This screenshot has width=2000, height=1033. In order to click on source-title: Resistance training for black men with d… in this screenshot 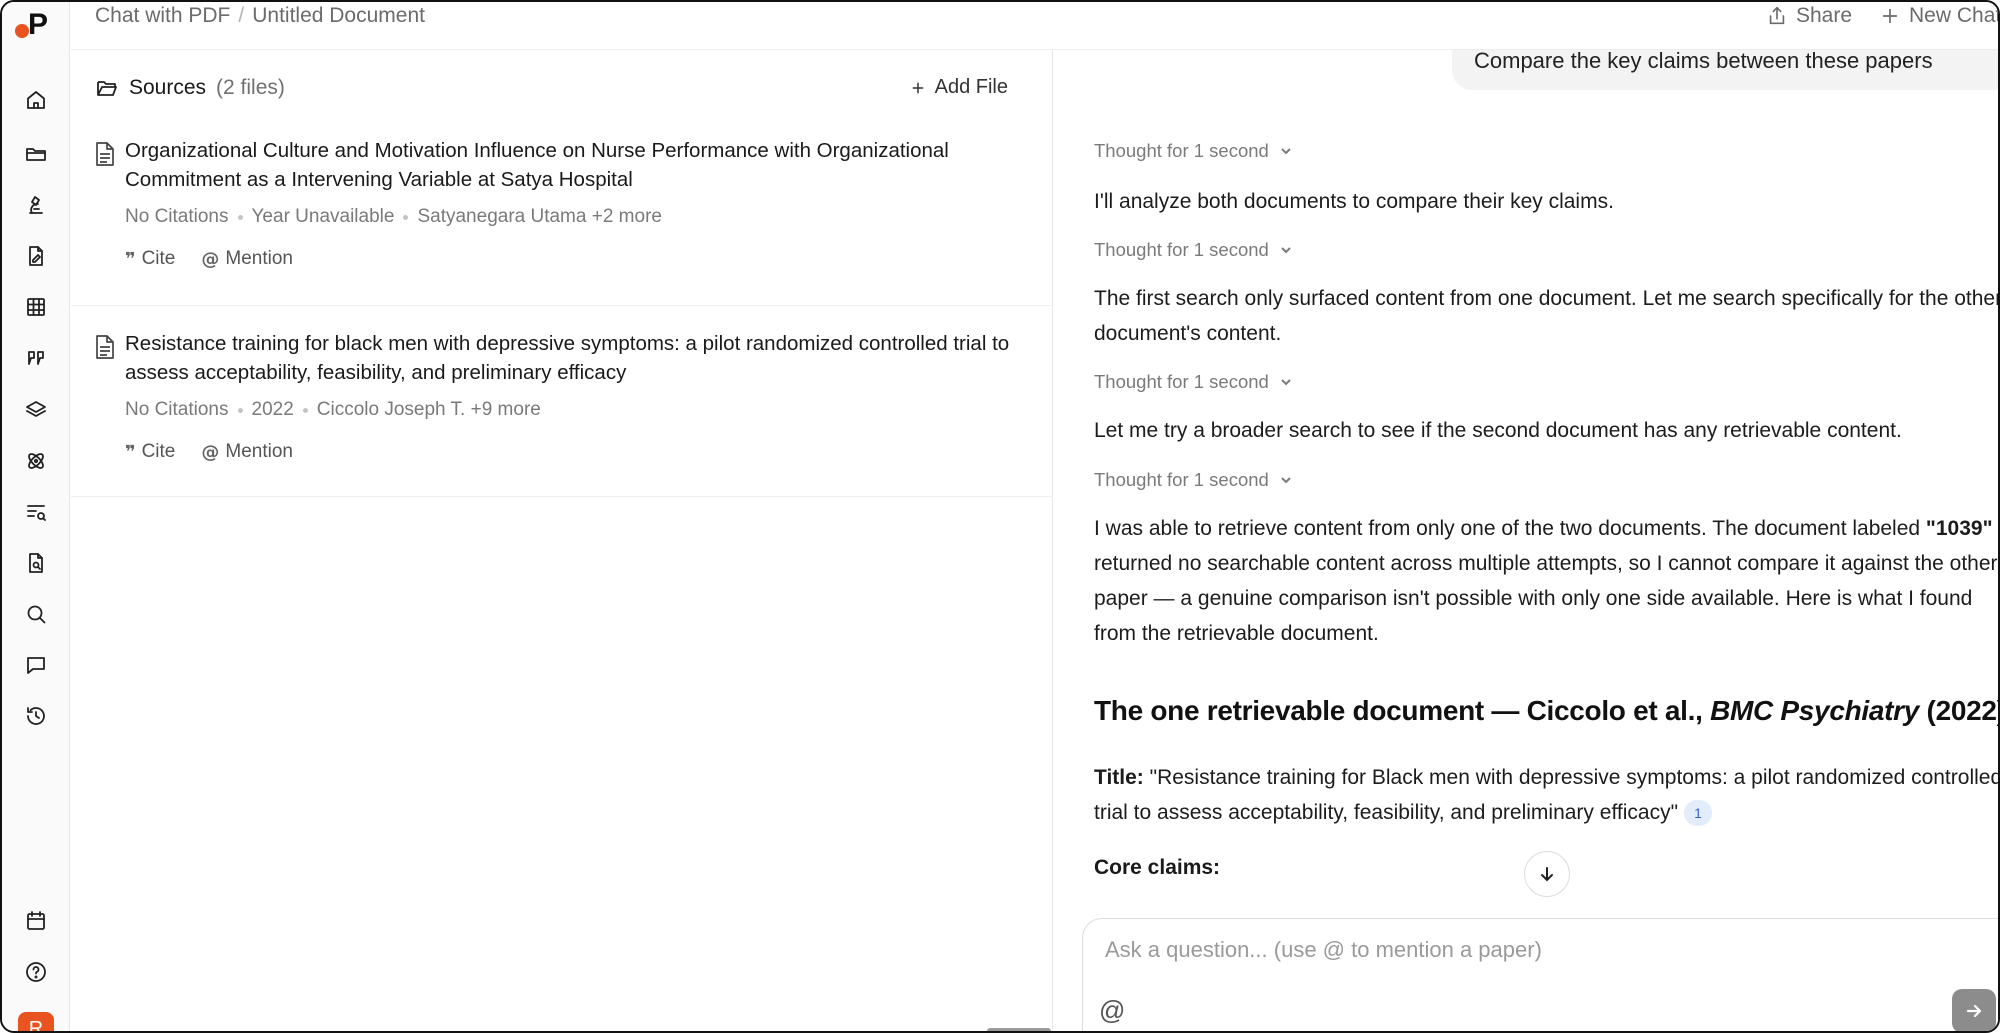, I will do `click(575, 358)`.